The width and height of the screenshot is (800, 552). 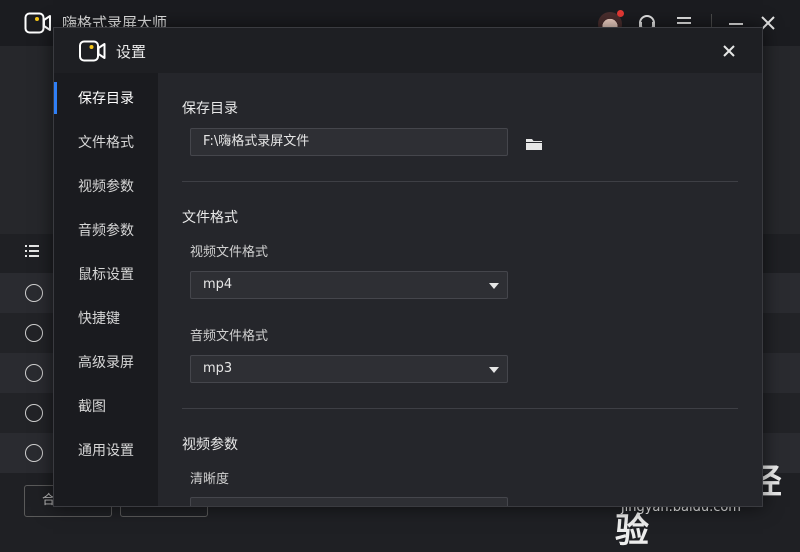 What do you see at coordinates (210, 479) in the screenshot?
I see `clarity-label: 清晰度` at bounding box center [210, 479].